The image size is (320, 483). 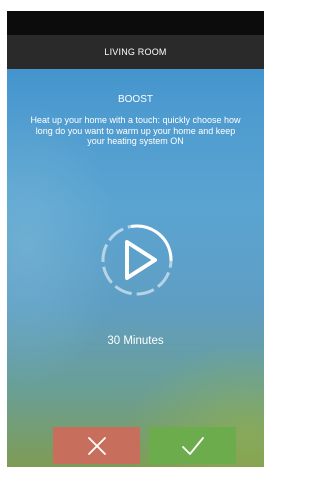 What do you see at coordinates (135, 341) in the screenshot?
I see `boost-duration: 30 Minutes` at bounding box center [135, 341].